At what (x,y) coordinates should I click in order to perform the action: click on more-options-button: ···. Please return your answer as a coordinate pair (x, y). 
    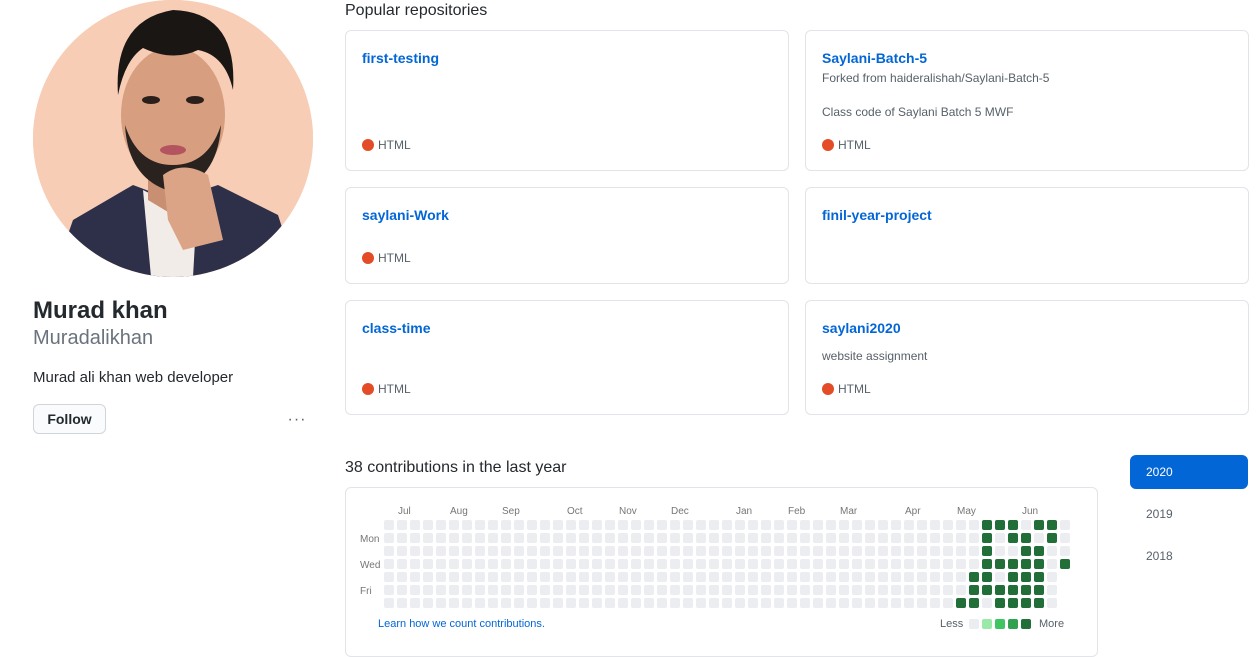
    Looking at the image, I should click on (297, 420).